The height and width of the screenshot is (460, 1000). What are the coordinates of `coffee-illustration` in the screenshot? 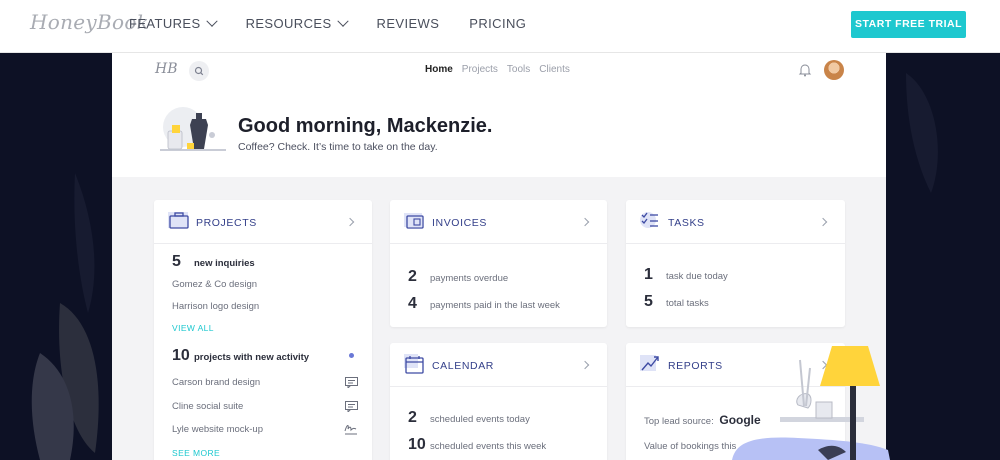 It's located at (193, 129).